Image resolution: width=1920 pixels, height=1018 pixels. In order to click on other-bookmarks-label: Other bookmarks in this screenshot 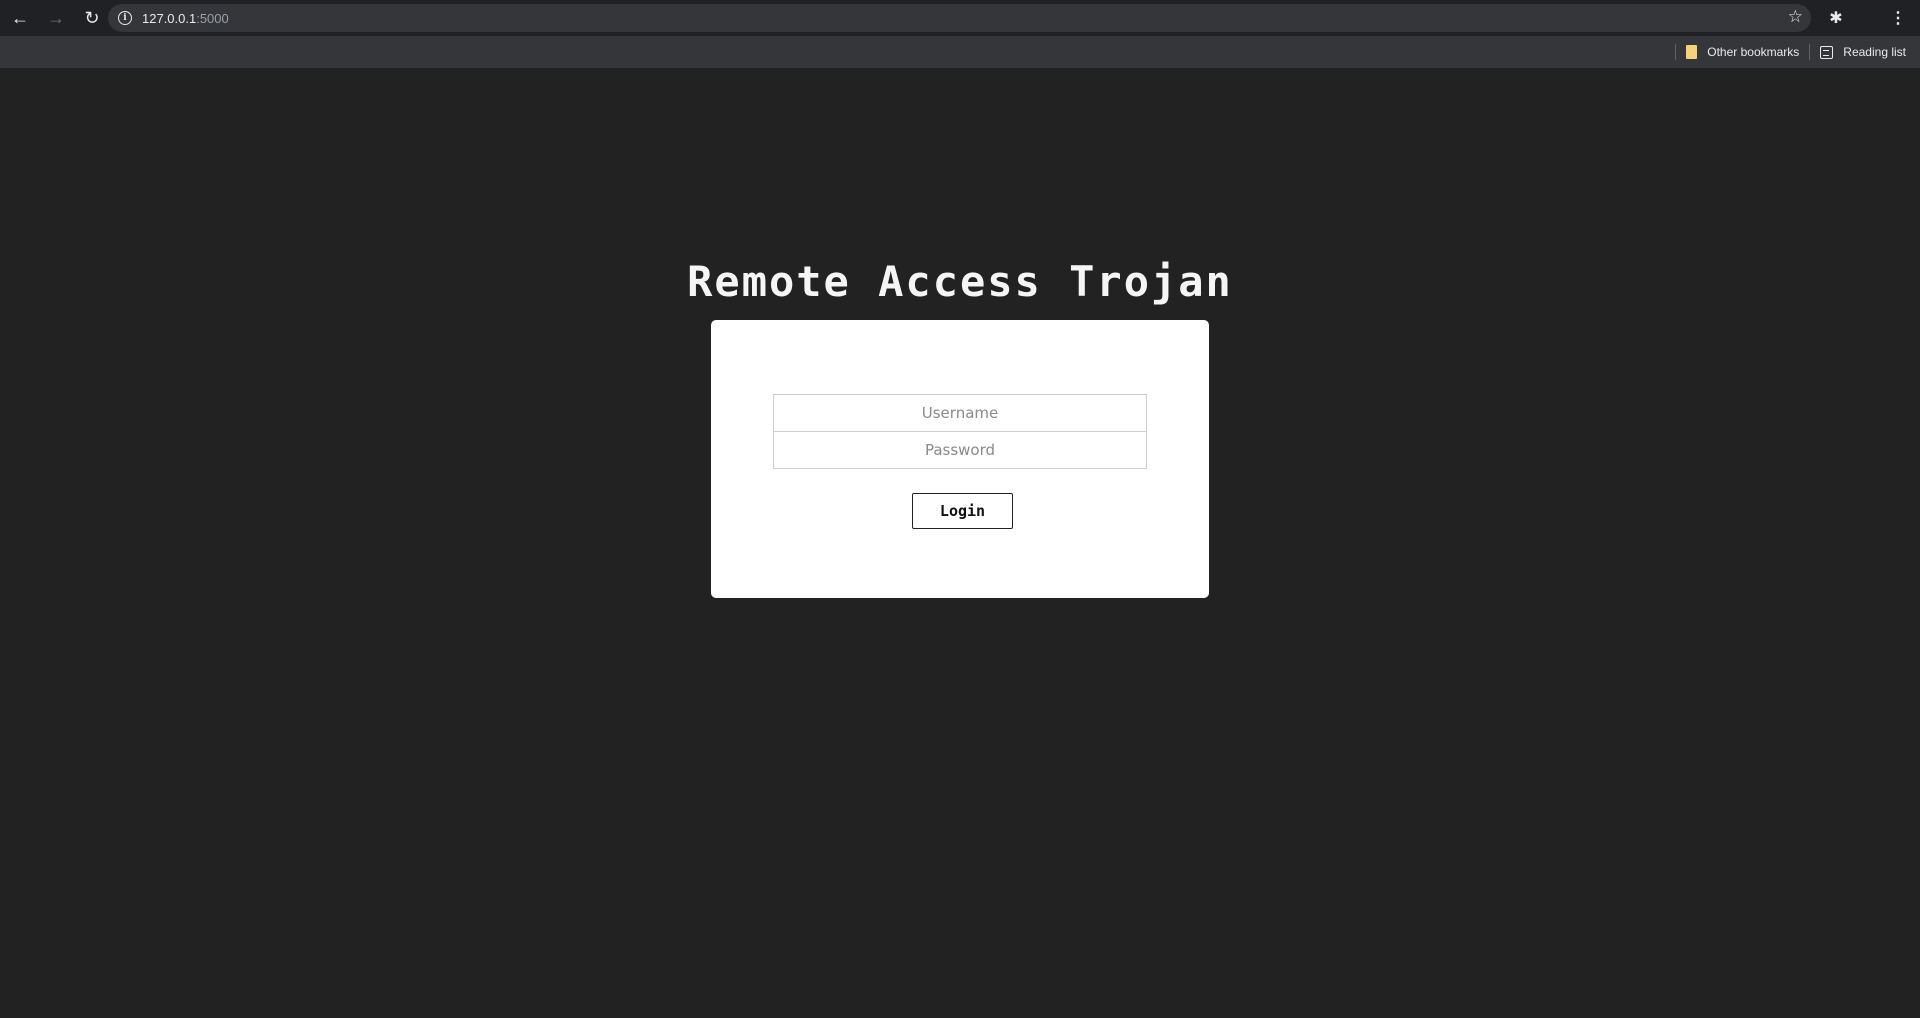, I will do `click(1753, 52)`.